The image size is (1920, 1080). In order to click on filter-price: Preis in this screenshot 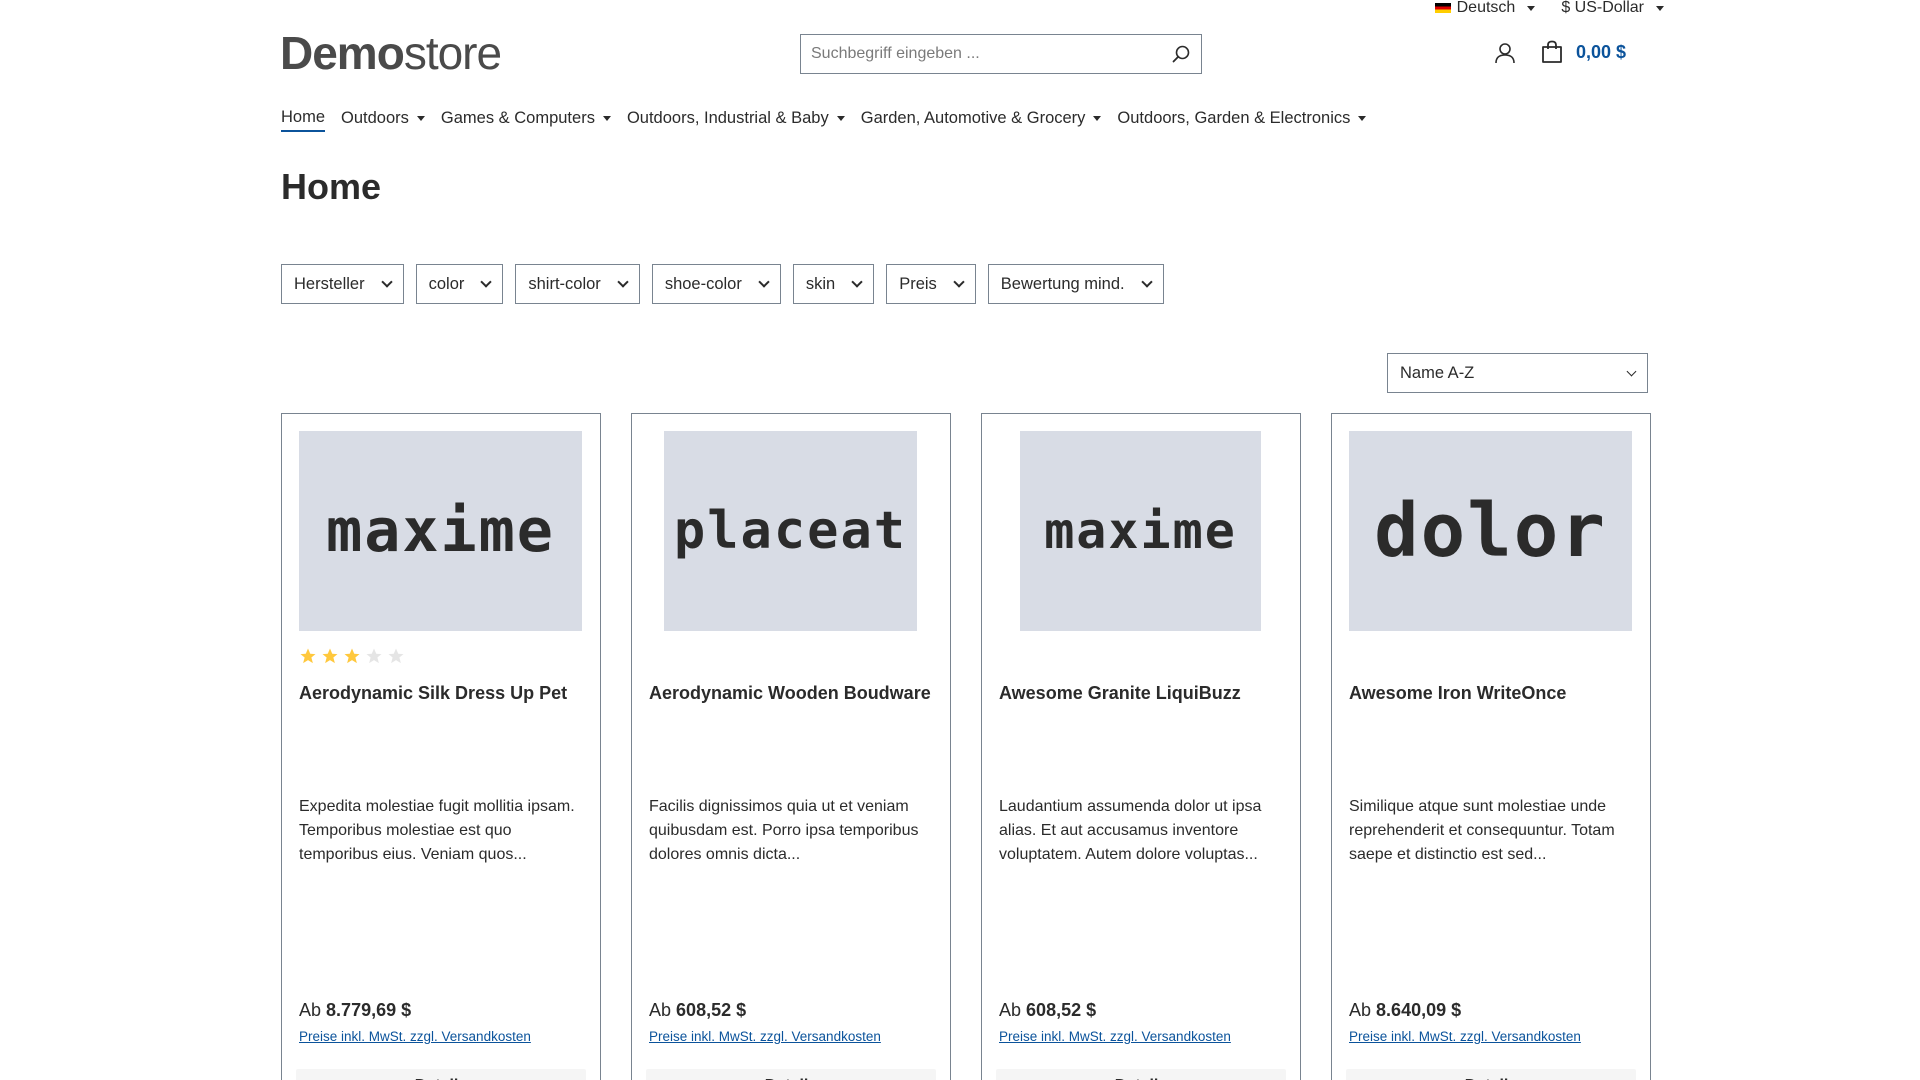, I will do `click(931, 284)`.